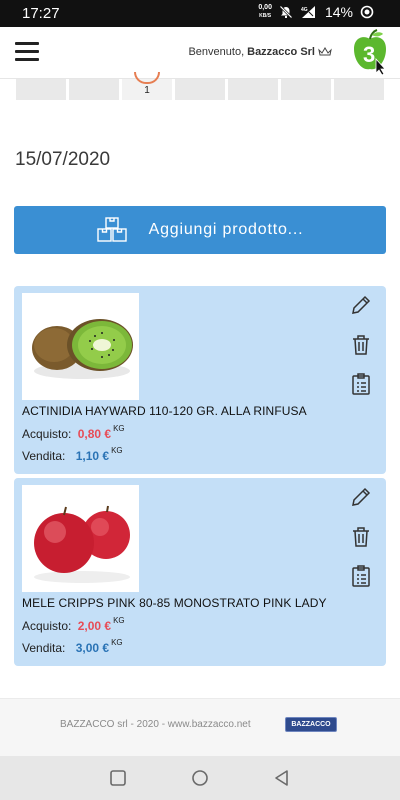  What do you see at coordinates (338, 12) in the screenshot?
I see `battery-percent: 14%` at bounding box center [338, 12].